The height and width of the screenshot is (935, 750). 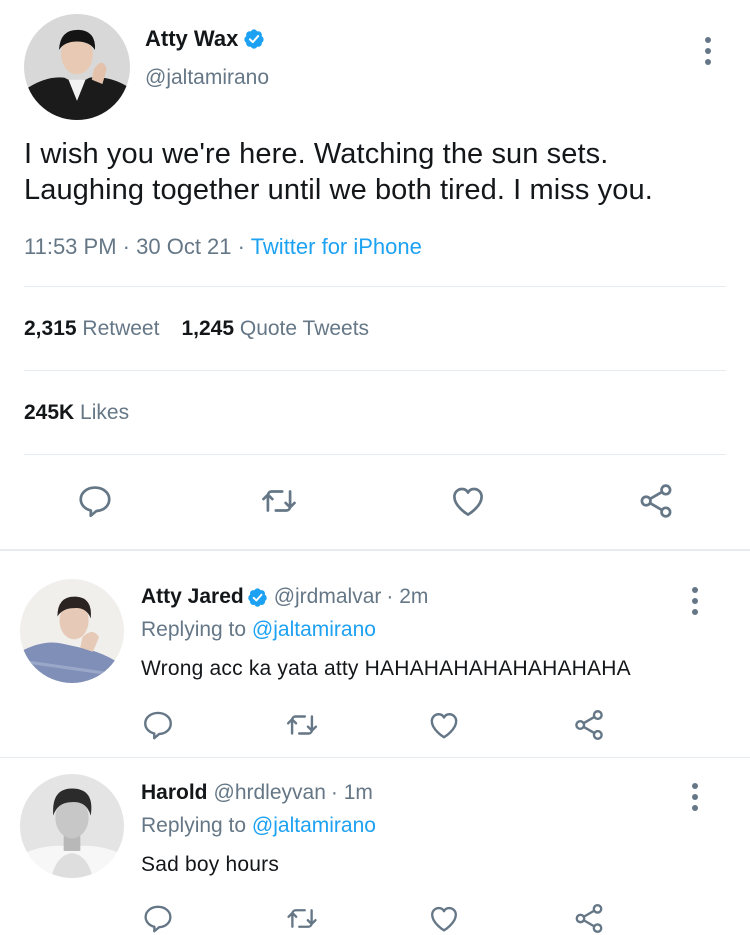 What do you see at coordinates (328, 597) in the screenshot?
I see `reply-handle: @jrdmalvar` at bounding box center [328, 597].